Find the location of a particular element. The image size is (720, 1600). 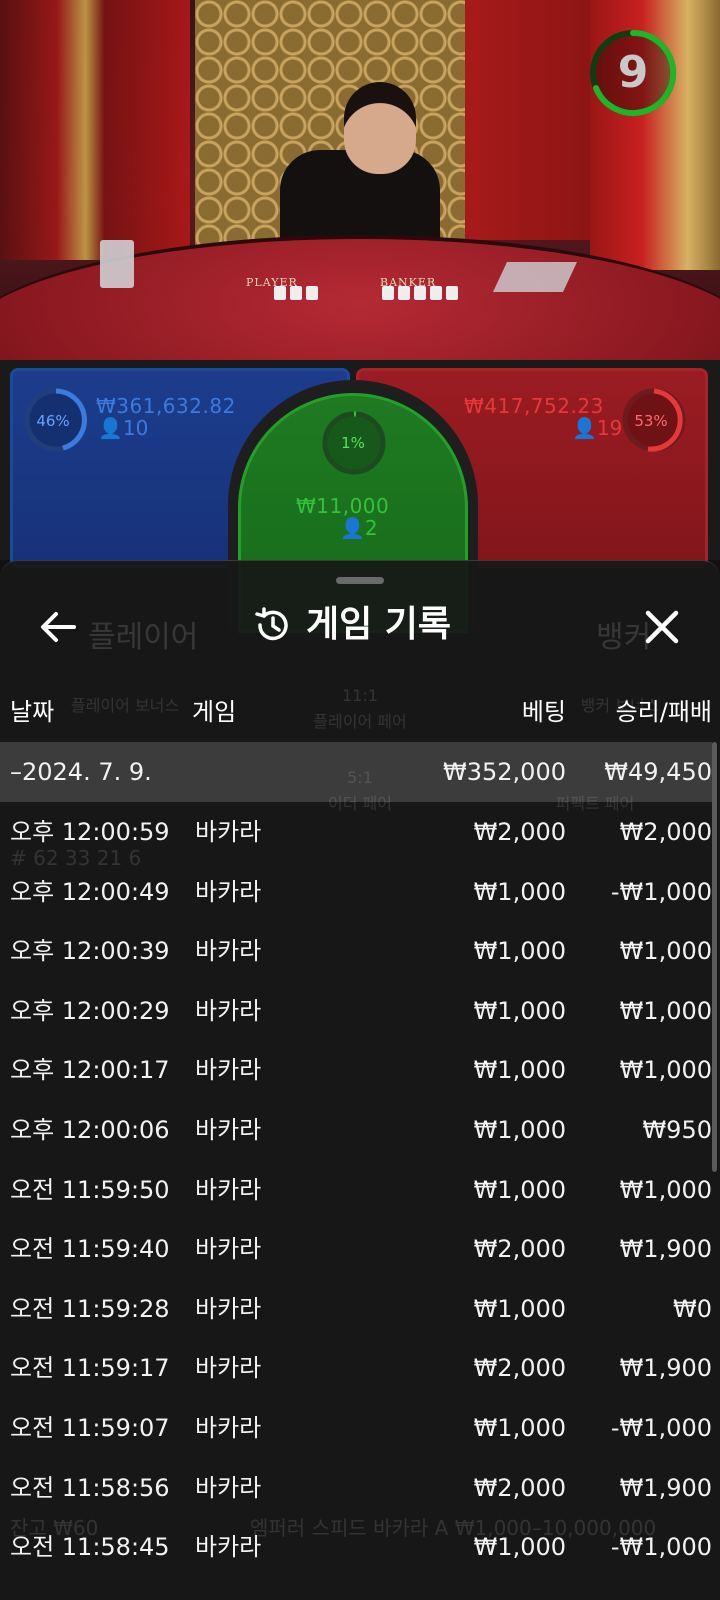

date-summary-row: –2024. 7. 9. ₩352,000 ₩49,450 is located at coordinates (356, 772).